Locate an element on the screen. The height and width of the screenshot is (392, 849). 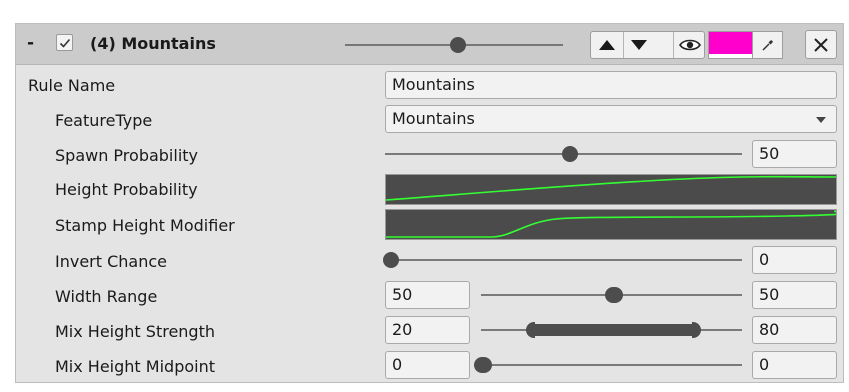
mix-height-strength-max-field: 80 is located at coordinates (794, 330).